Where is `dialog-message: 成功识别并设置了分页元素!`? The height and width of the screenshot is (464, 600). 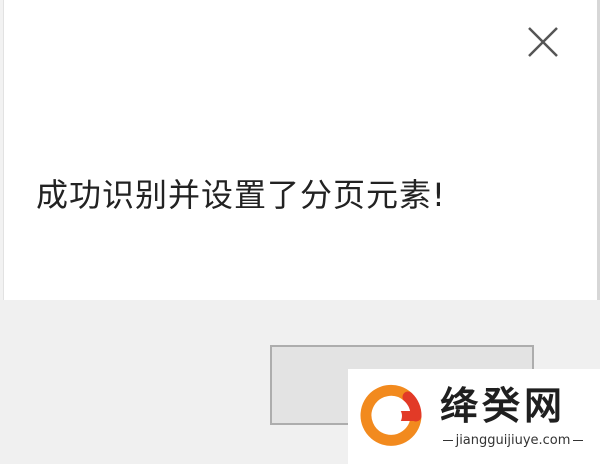
dialog-message: 成功识别并设置了分页元素! is located at coordinates (241, 195).